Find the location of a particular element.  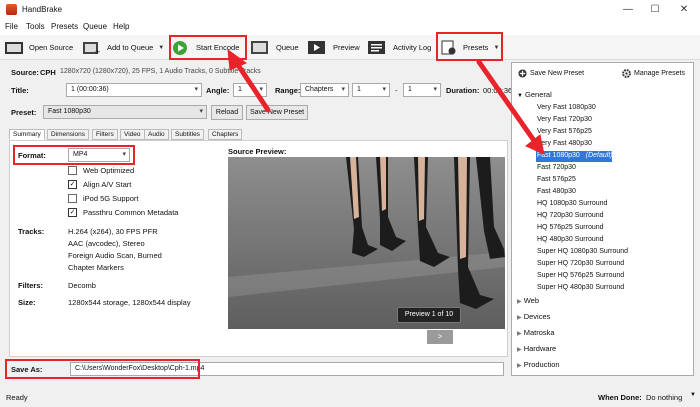

status-text: Ready is located at coordinates (17, 397).